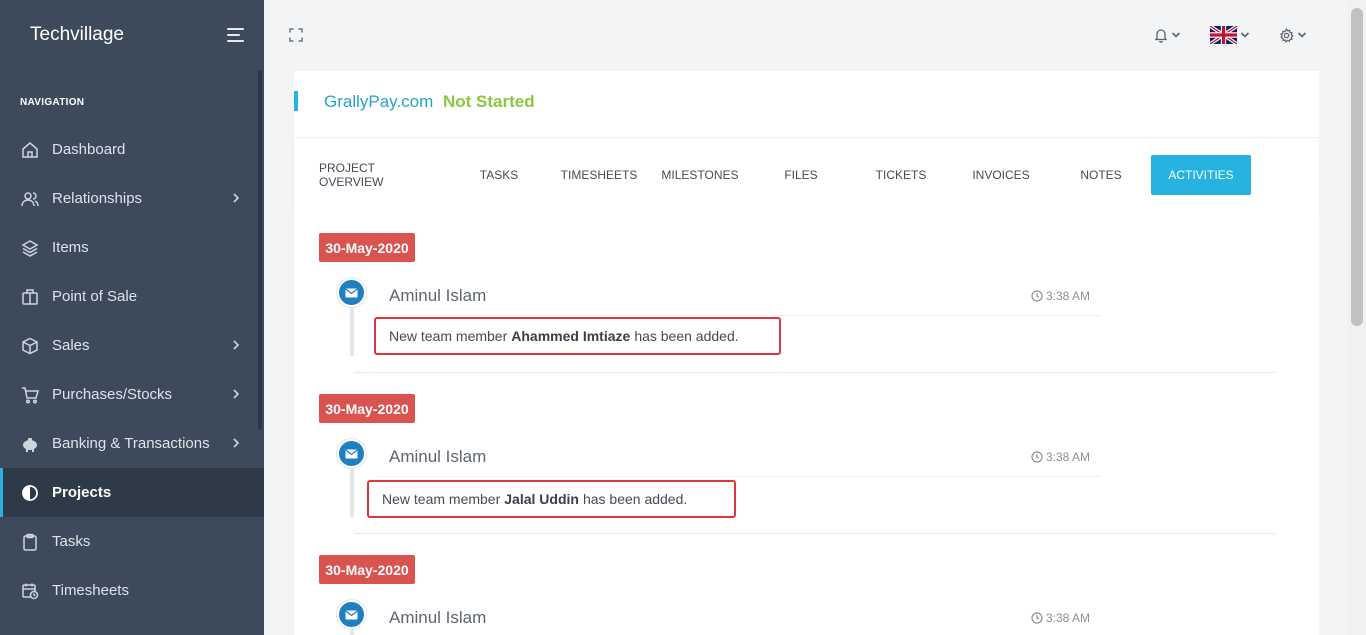 This screenshot has height=635, width=1366. I want to click on sidebar-item-purchases-stocks: Purchases/Stocks, so click(132, 394).